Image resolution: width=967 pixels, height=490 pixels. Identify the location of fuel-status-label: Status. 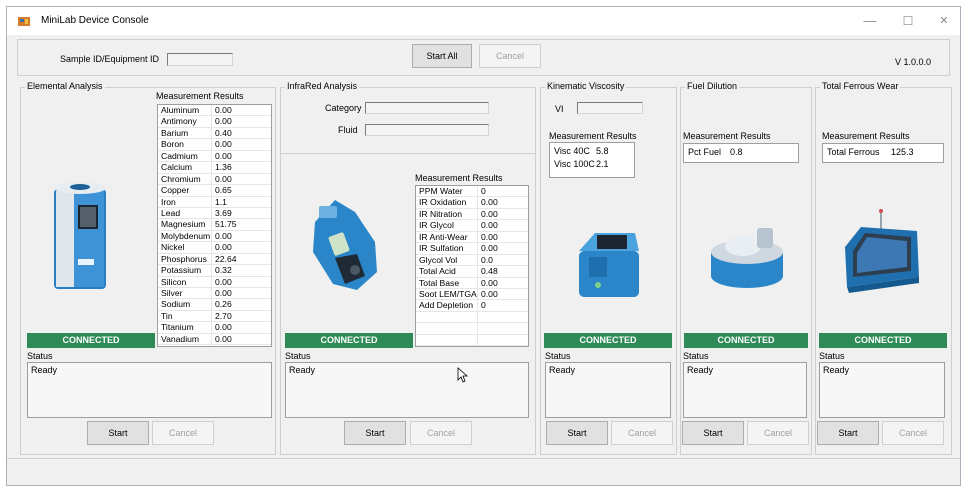
(696, 356).